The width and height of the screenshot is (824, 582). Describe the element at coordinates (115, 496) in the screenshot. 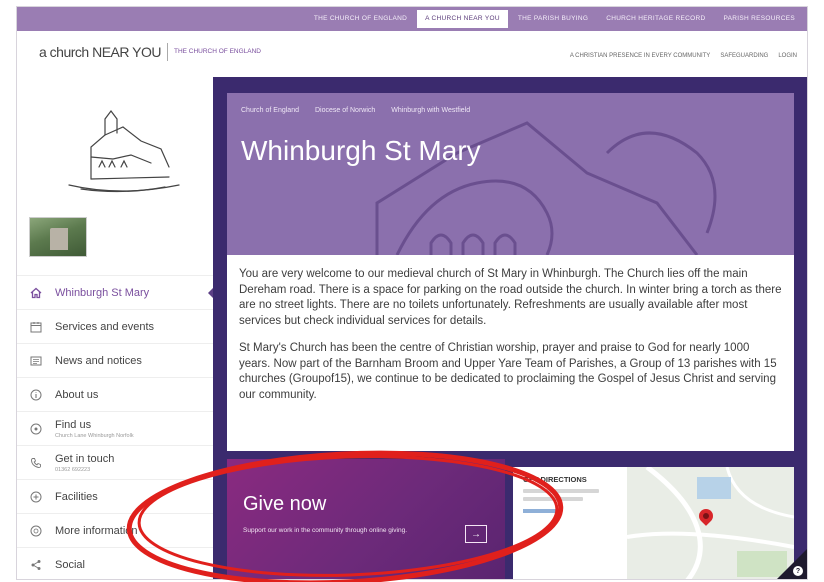

I see `sidebar-item-facilities: Facilities` at that location.